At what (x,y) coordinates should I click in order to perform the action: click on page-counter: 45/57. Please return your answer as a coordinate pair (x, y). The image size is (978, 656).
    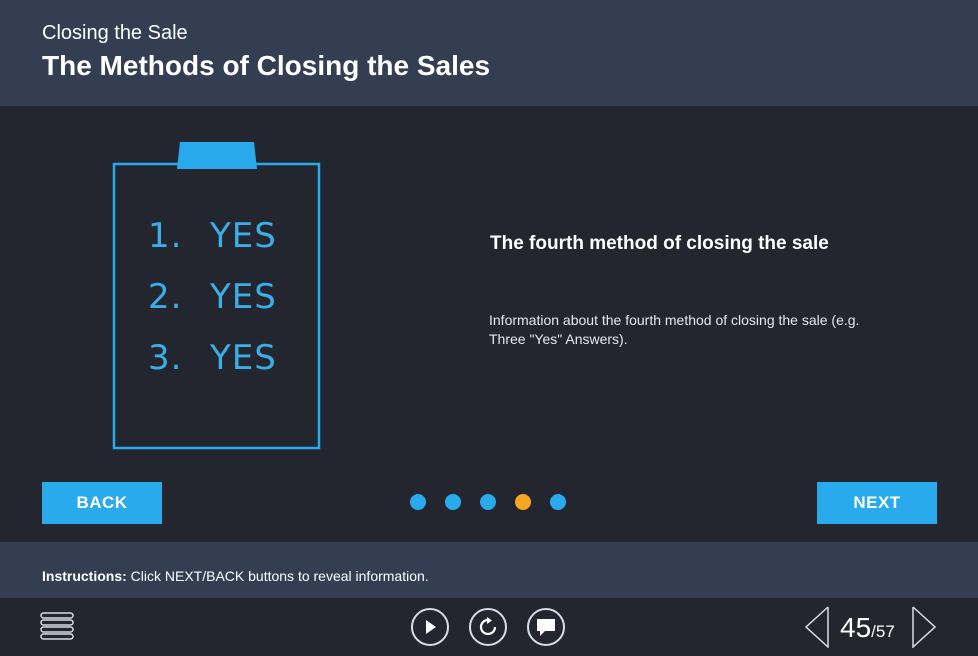
    Looking at the image, I should click on (867, 628).